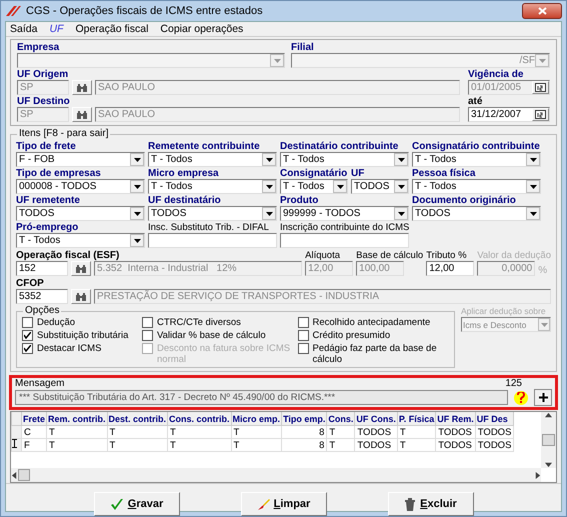 This screenshot has height=517, width=567. I want to click on character-count: 125, so click(513, 383).